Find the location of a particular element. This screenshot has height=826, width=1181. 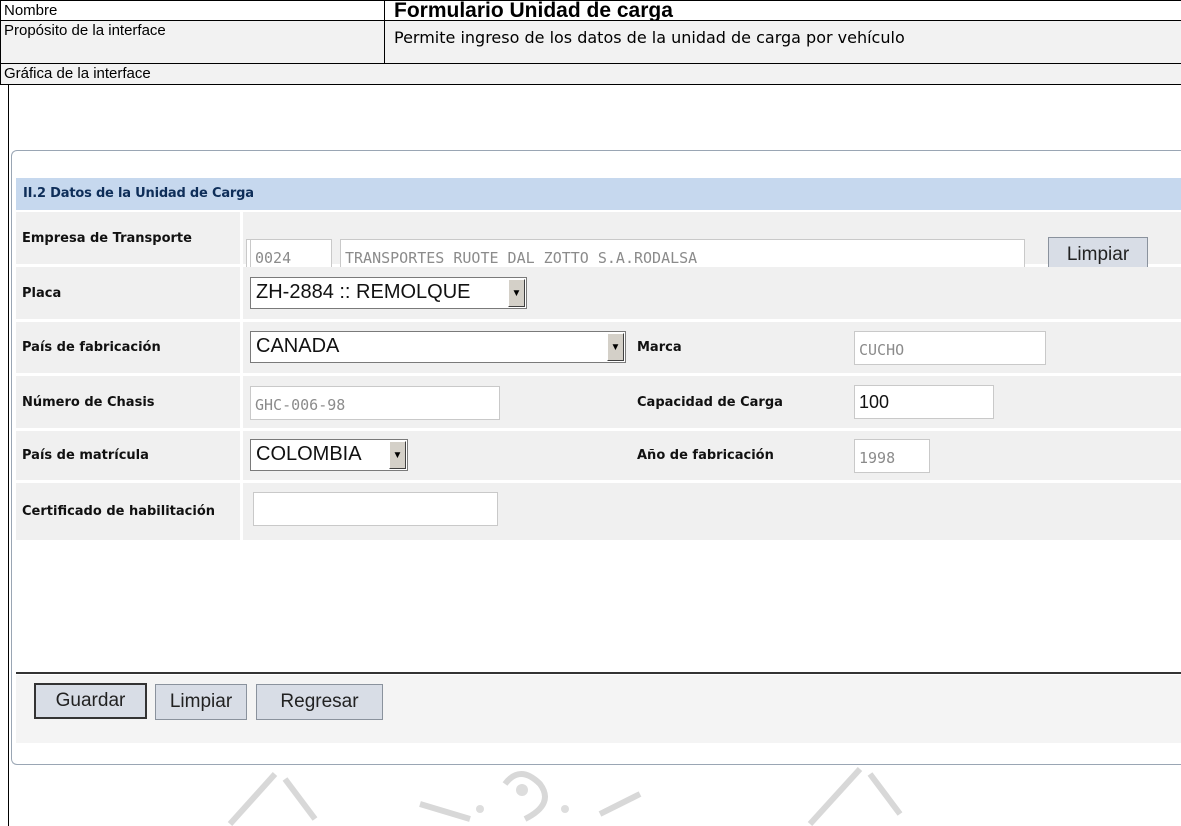

marca-label: Marca is located at coordinates (659, 347).